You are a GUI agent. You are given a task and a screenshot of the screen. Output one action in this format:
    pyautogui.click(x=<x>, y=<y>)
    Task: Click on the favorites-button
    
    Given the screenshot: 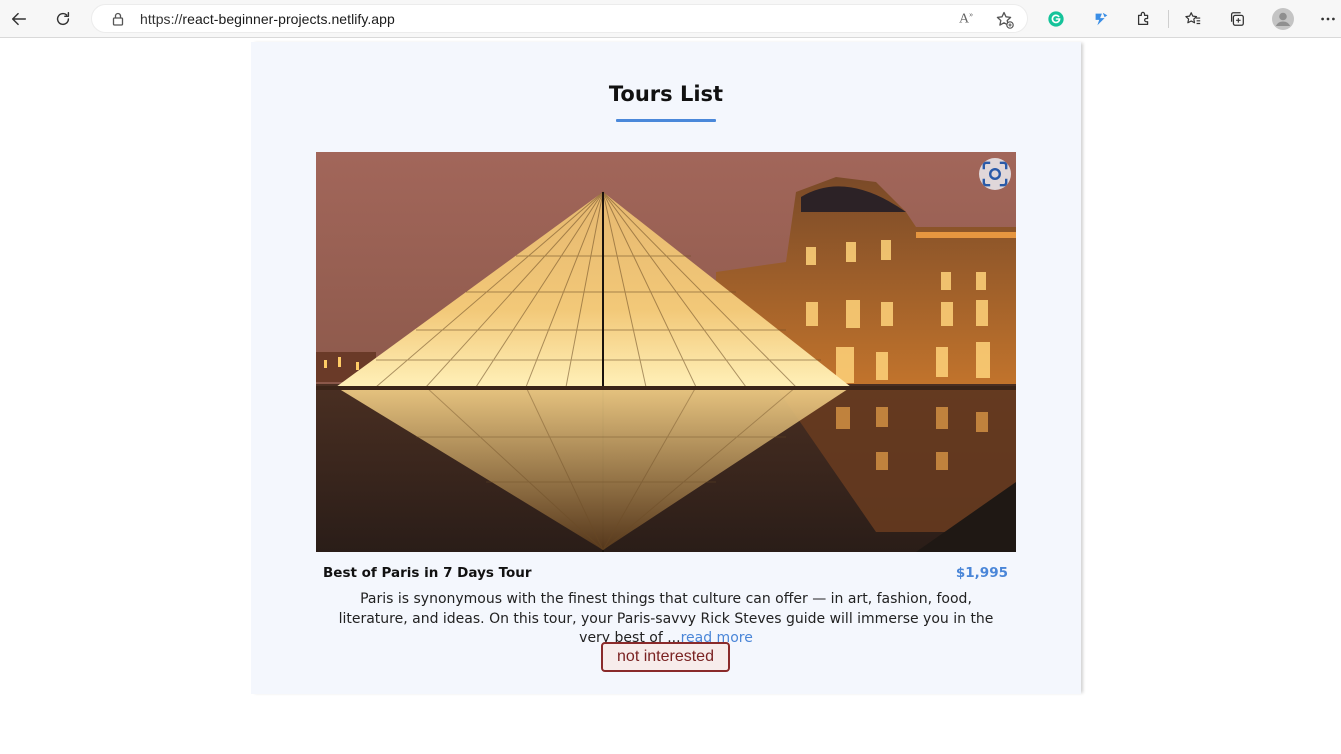 What is the action you would take?
    pyautogui.click(x=1193, y=19)
    